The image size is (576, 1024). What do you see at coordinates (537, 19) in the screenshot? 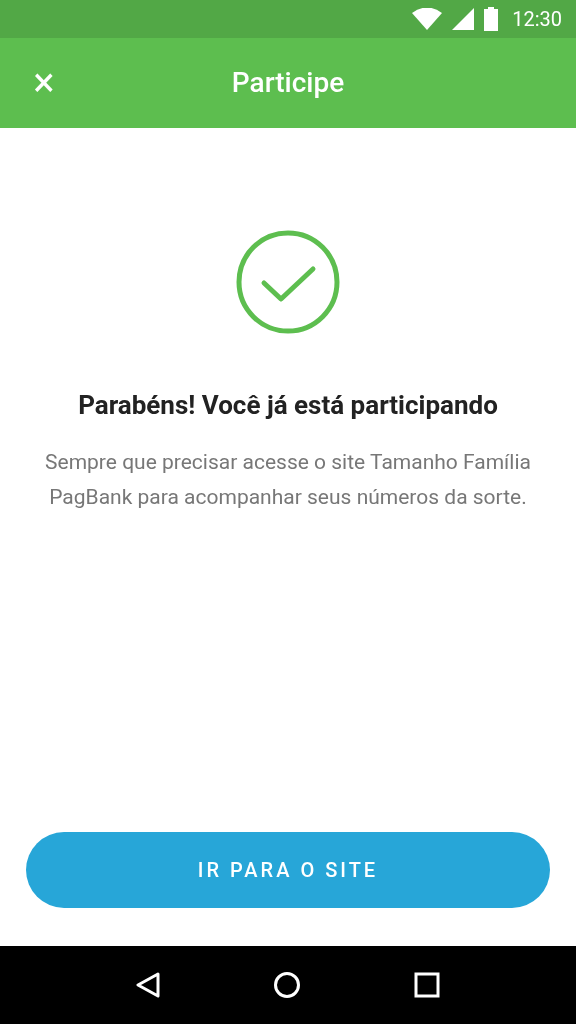
I see `status-time: 12:30` at bounding box center [537, 19].